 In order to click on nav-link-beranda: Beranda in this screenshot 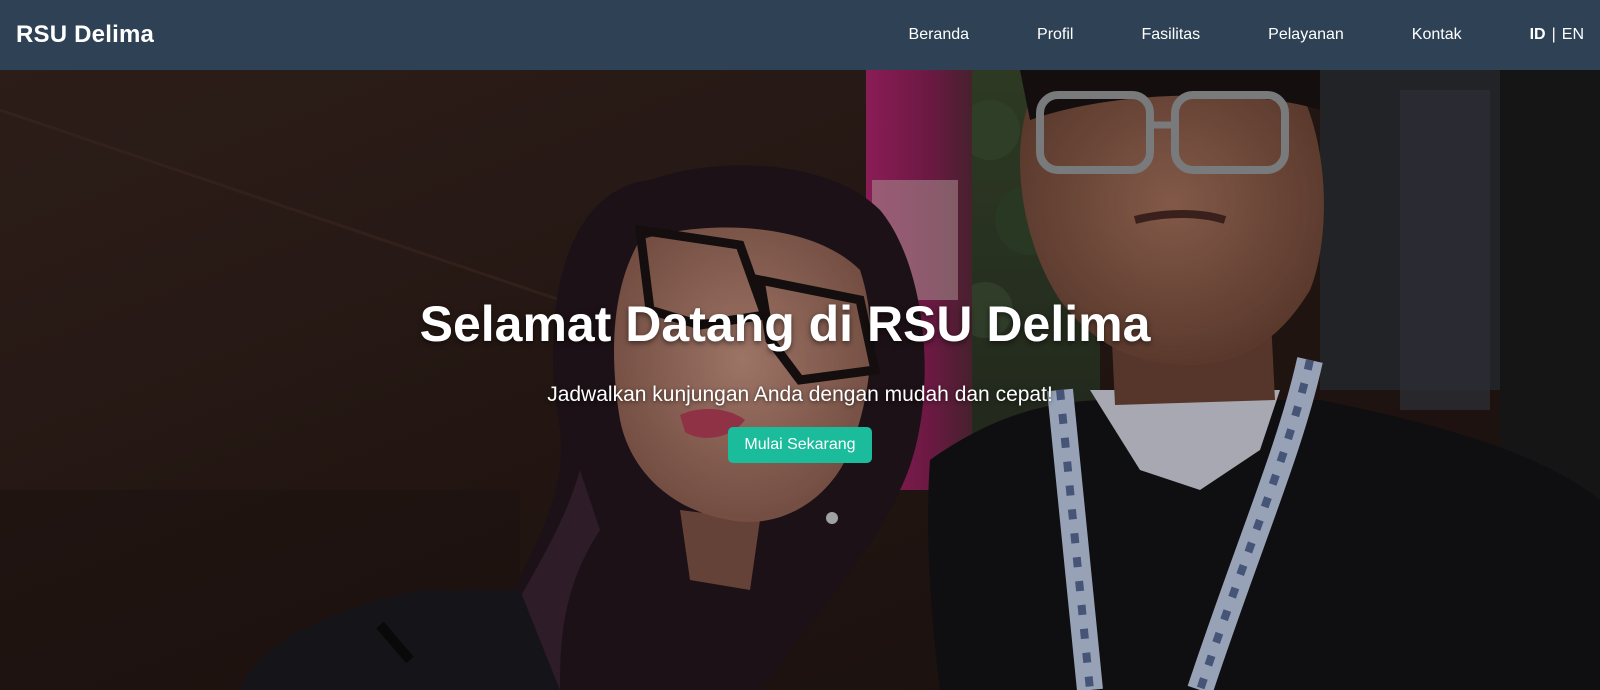, I will do `click(939, 35)`.